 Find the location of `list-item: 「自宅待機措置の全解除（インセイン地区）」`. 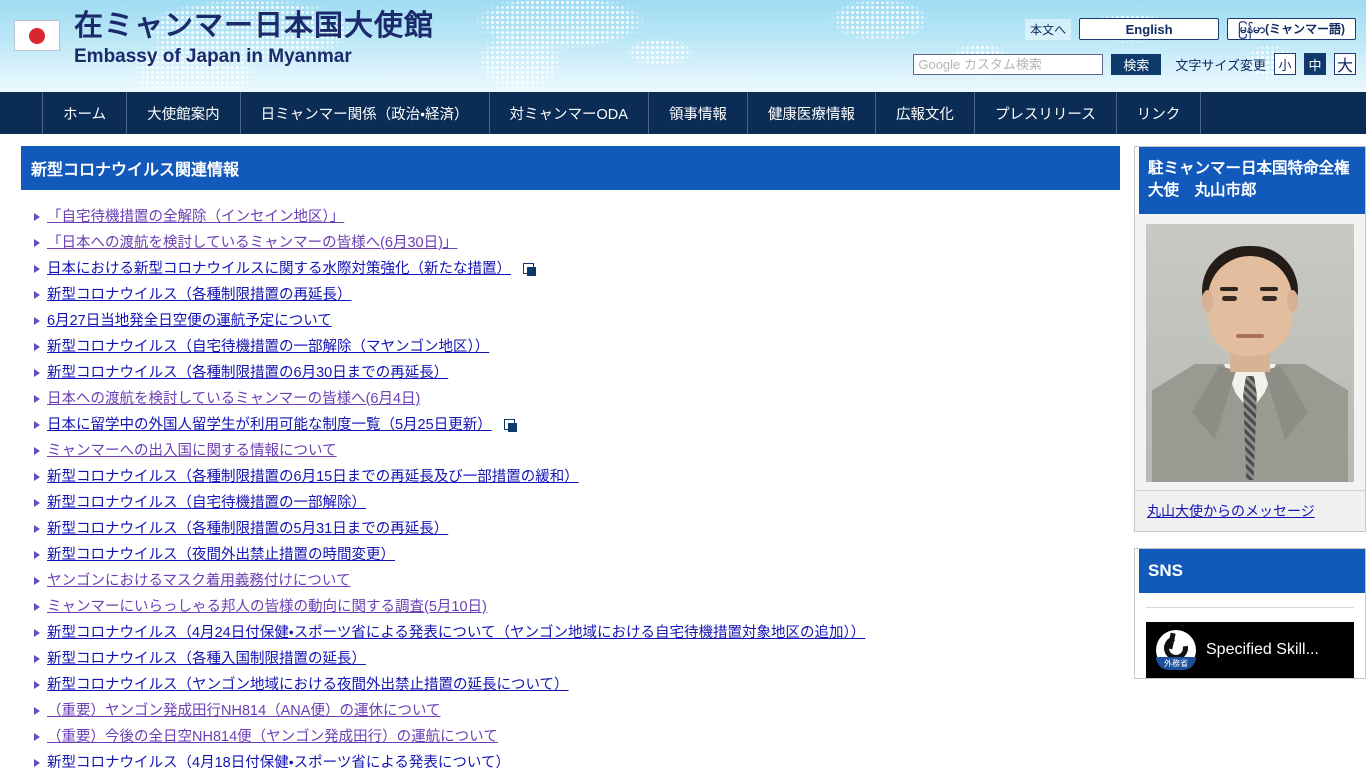

list-item: 「自宅待機措置の全解除（インセイン地区）」 is located at coordinates (577, 217).